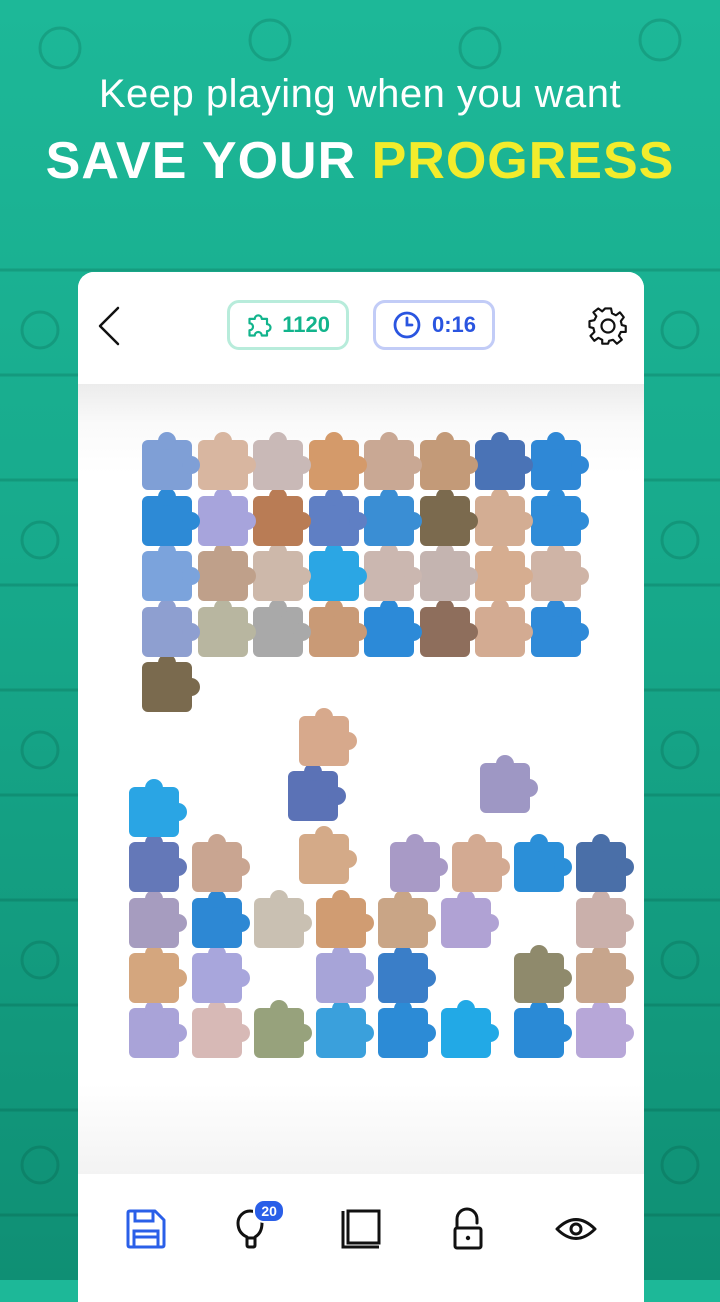  I want to click on floppy-disk-icon, so click(146, 1229).